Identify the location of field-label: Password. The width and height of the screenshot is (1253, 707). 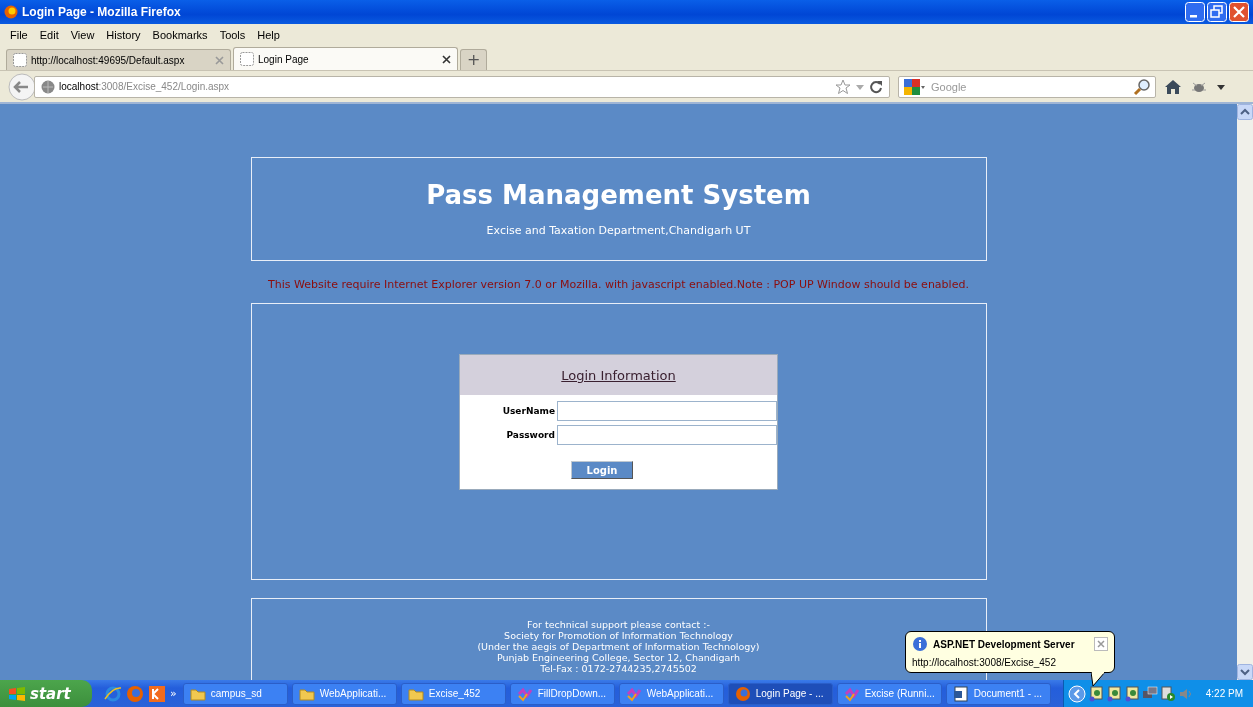
(530, 435).